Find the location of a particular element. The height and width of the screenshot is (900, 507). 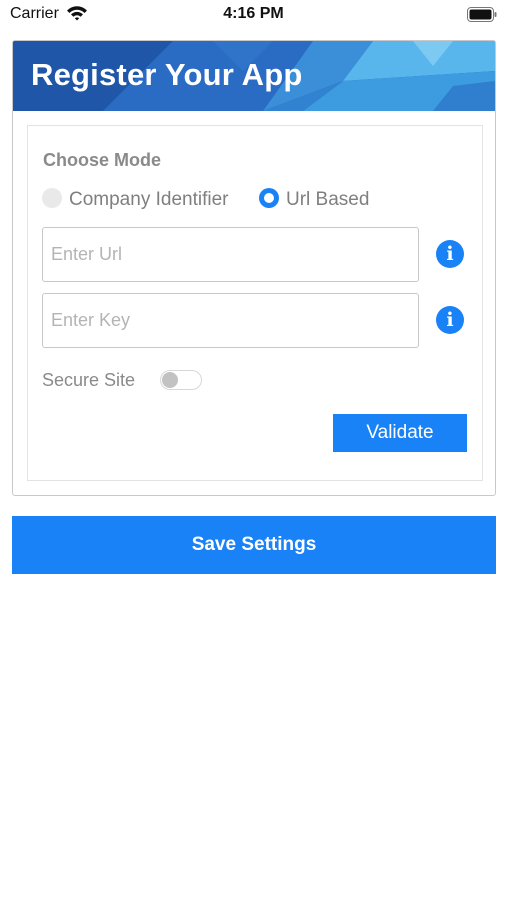

url-input is located at coordinates (230, 254).